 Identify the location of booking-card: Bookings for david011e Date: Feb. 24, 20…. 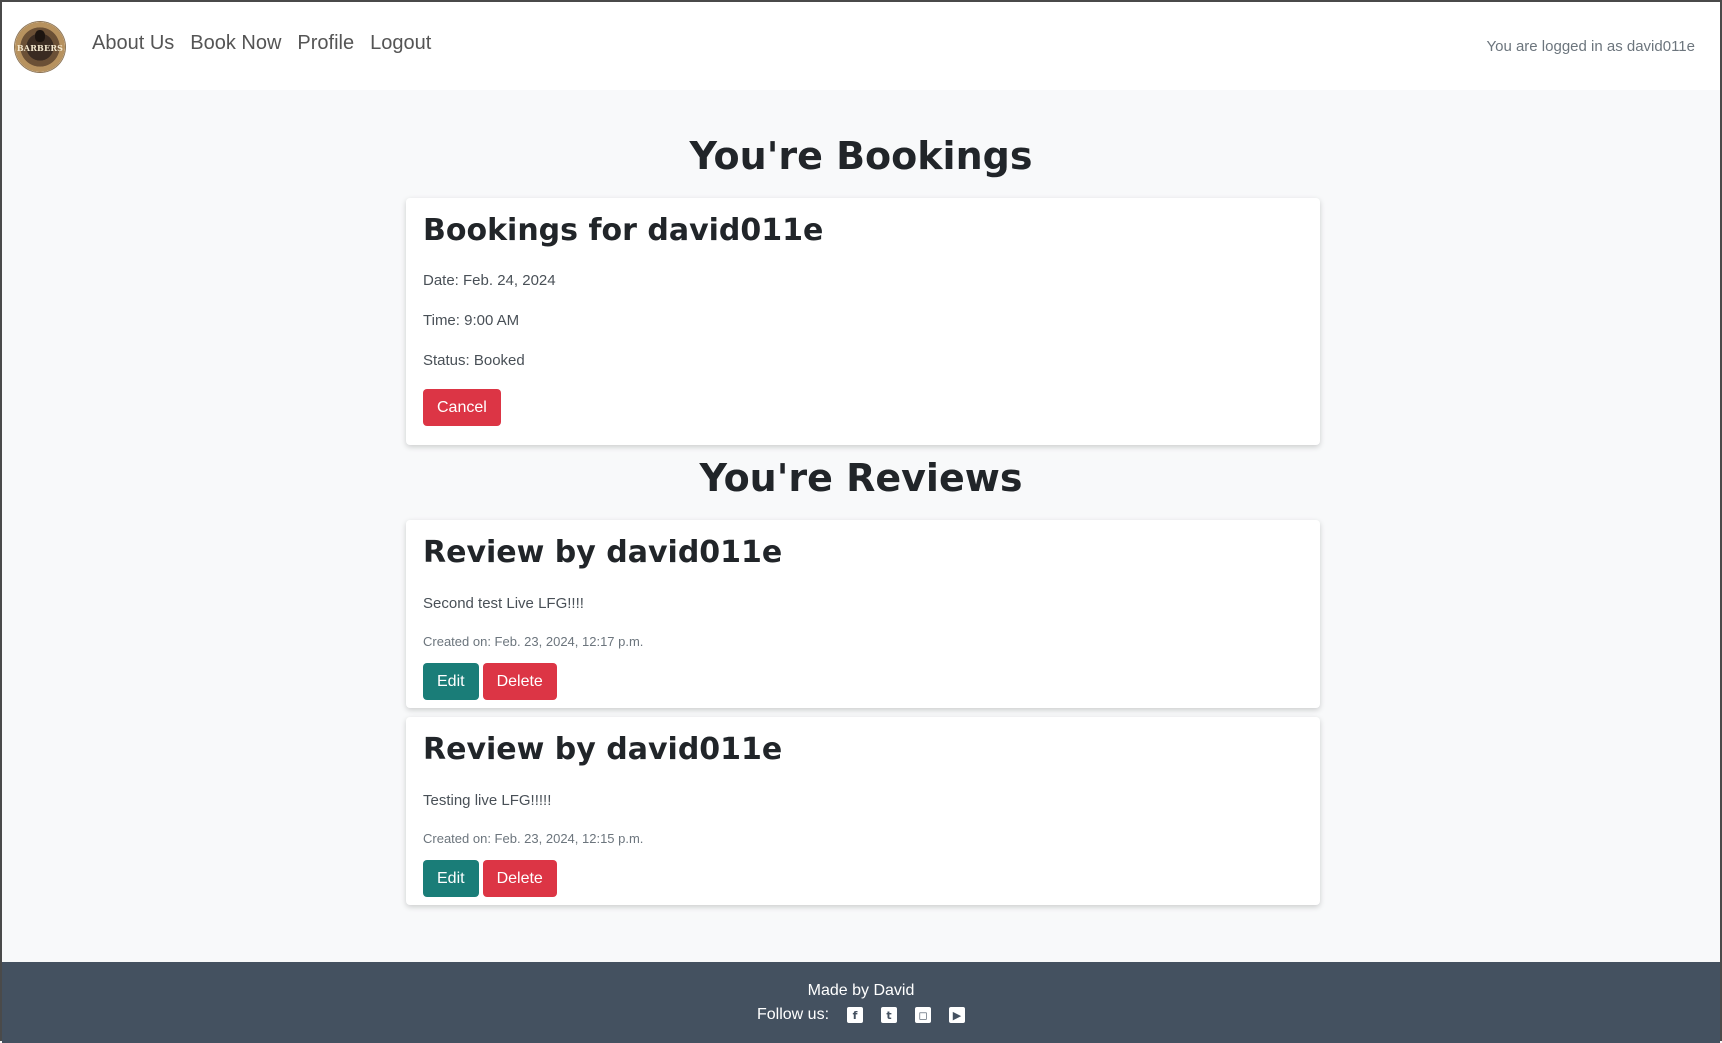
(863, 321).